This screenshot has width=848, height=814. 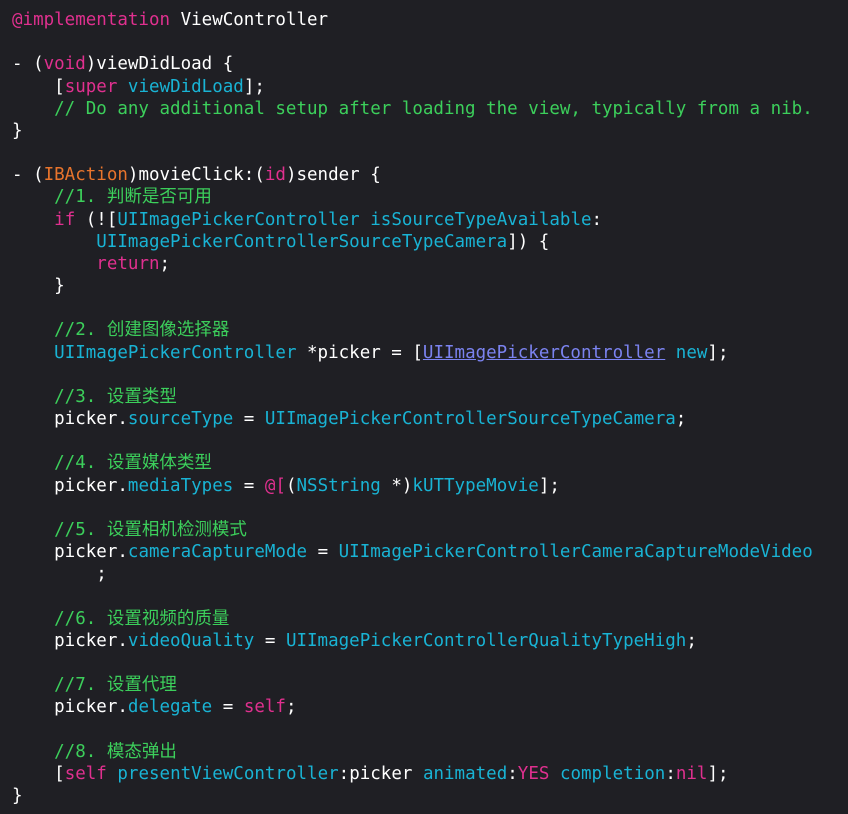 I want to click on code-token-comment: //4. 设置媒体类型, so click(x=112, y=463).